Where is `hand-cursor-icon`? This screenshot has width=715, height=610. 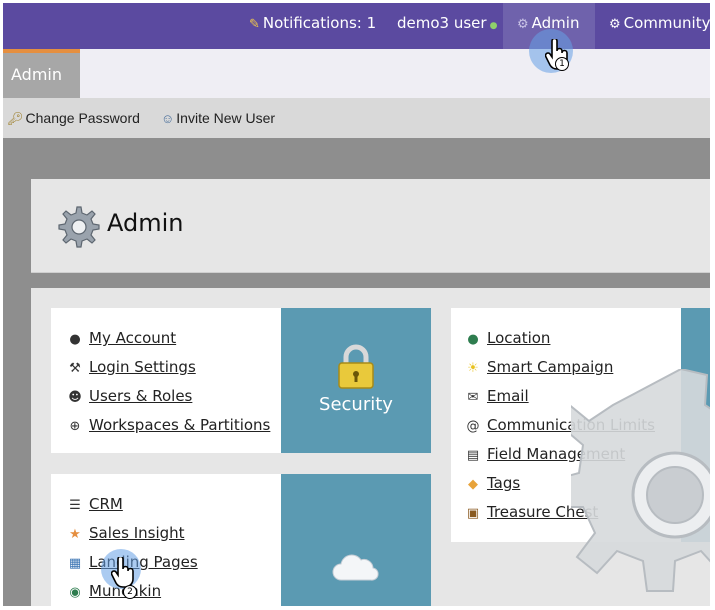 hand-cursor-icon is located at coordinates (122, 572).